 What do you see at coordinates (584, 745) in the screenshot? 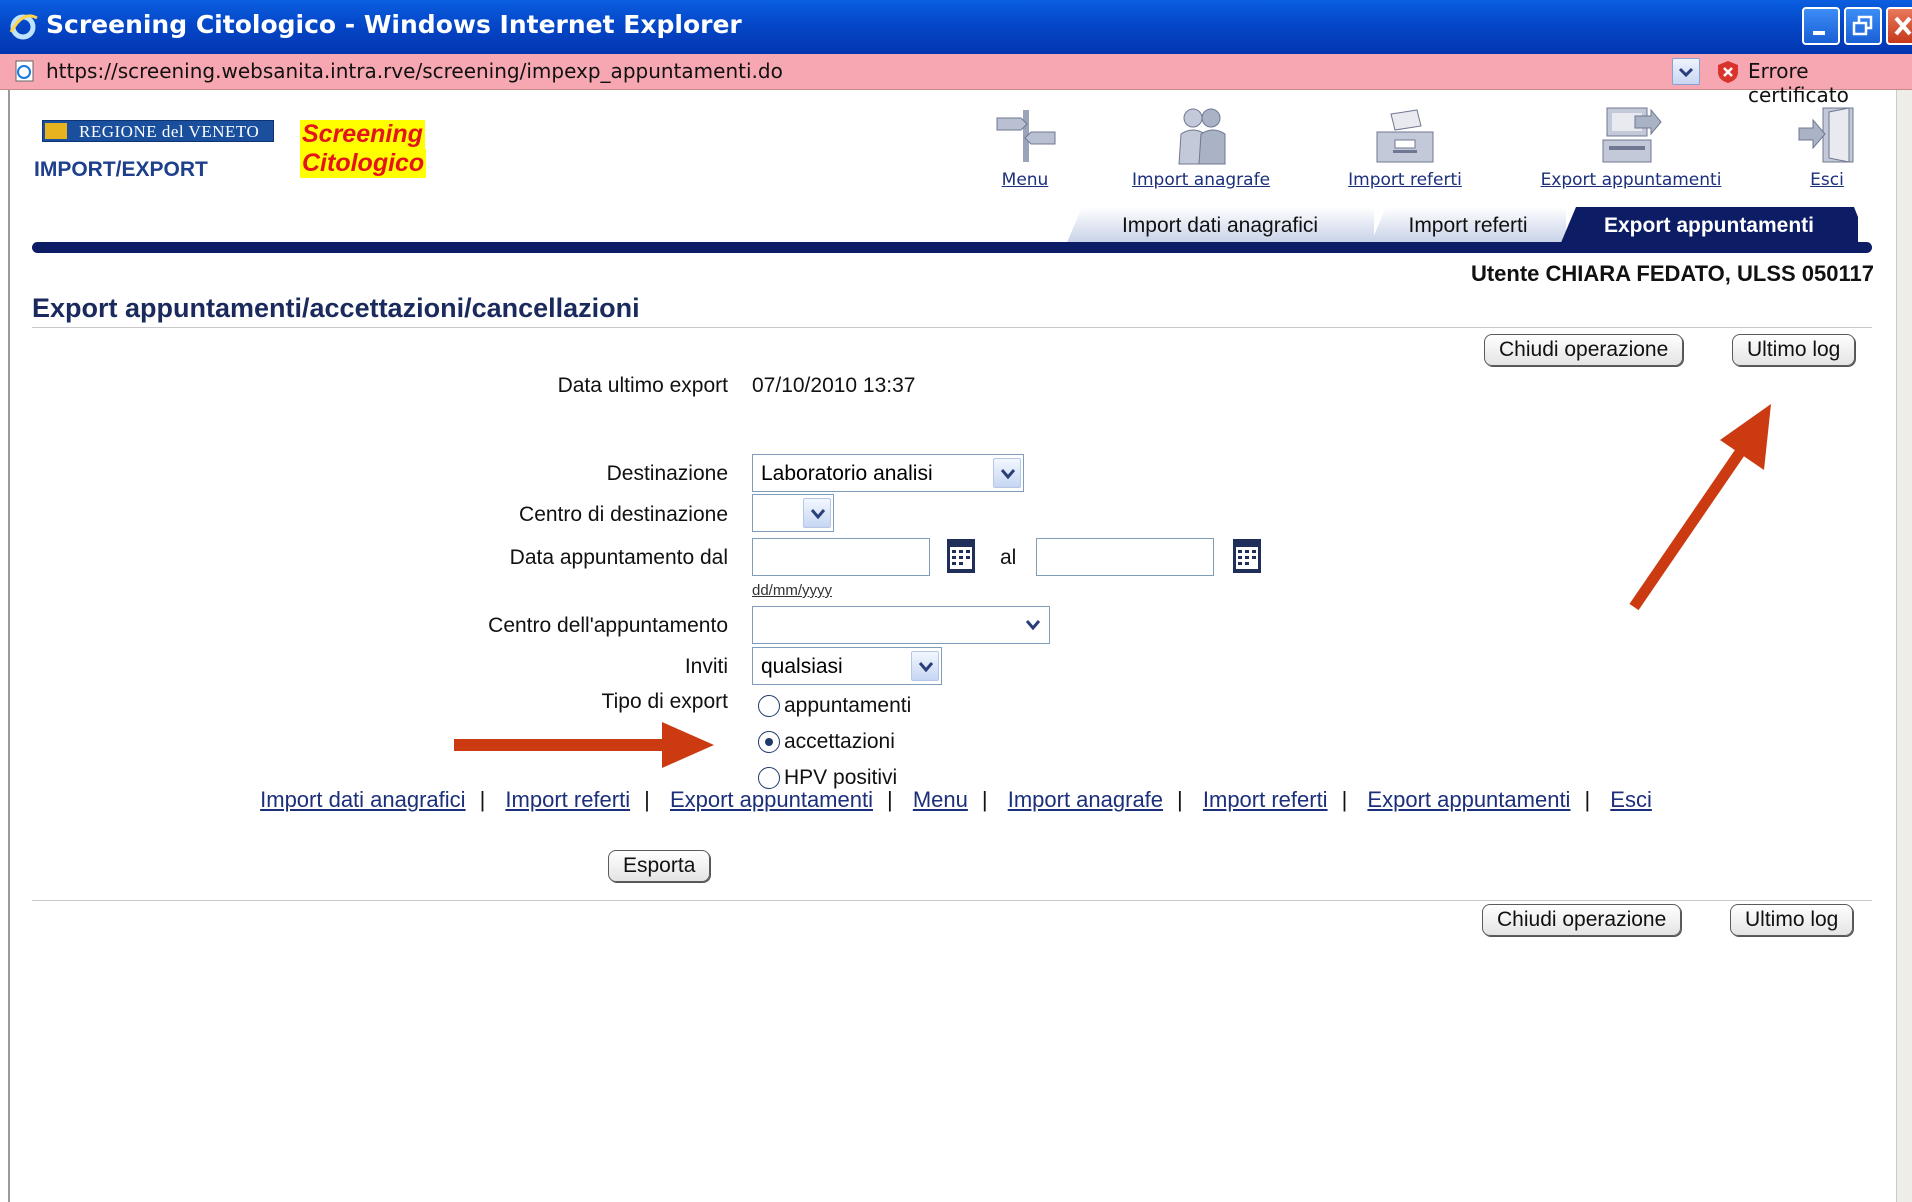
I see `annotation-arrow-right` at bounding box center [584, 745].